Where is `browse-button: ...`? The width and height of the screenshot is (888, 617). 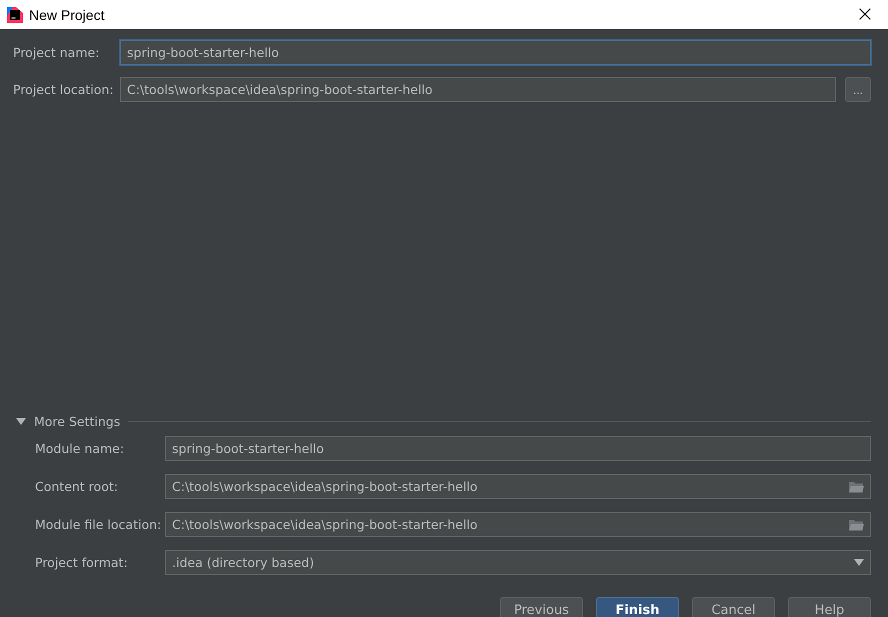
browse-button: ... is located at coordinates (858, 89).